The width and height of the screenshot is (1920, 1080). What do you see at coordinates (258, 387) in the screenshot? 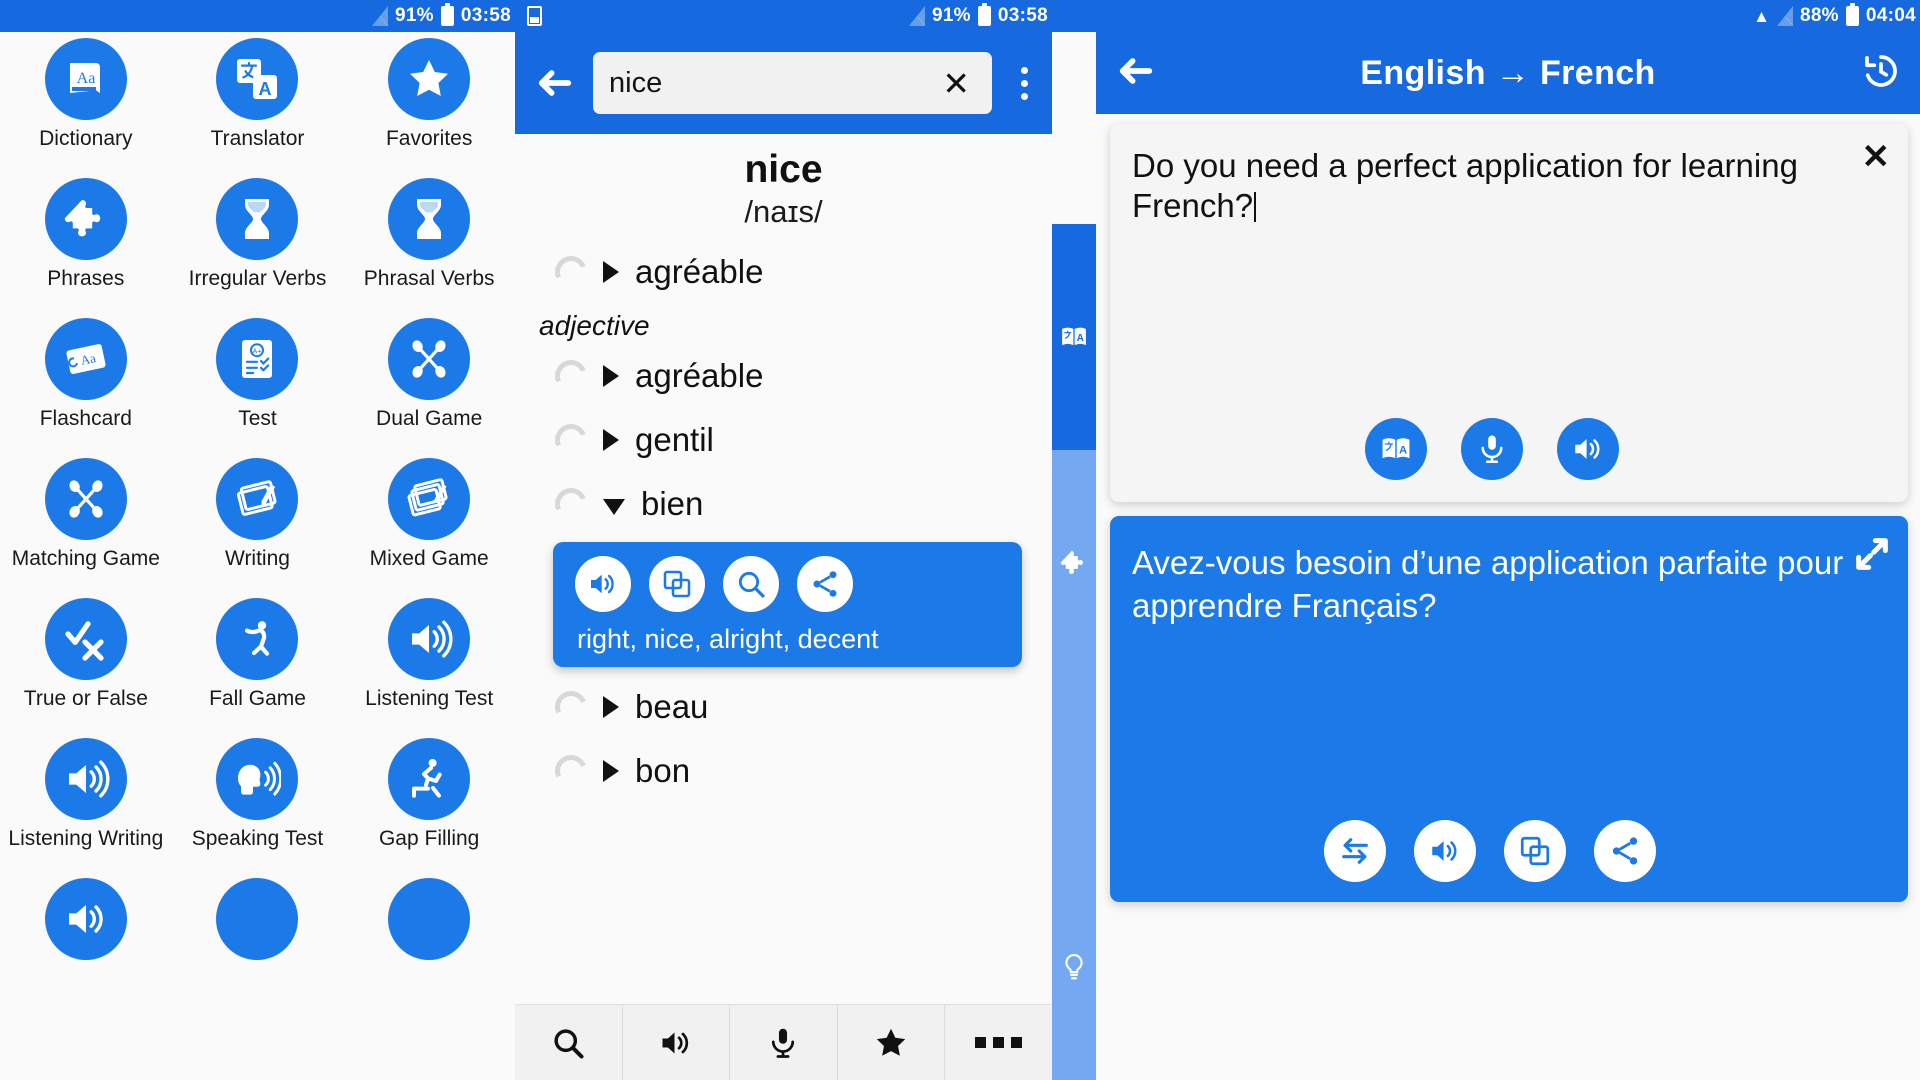
I see `tile-test: A+ Test` at bounding box center [258, 387].